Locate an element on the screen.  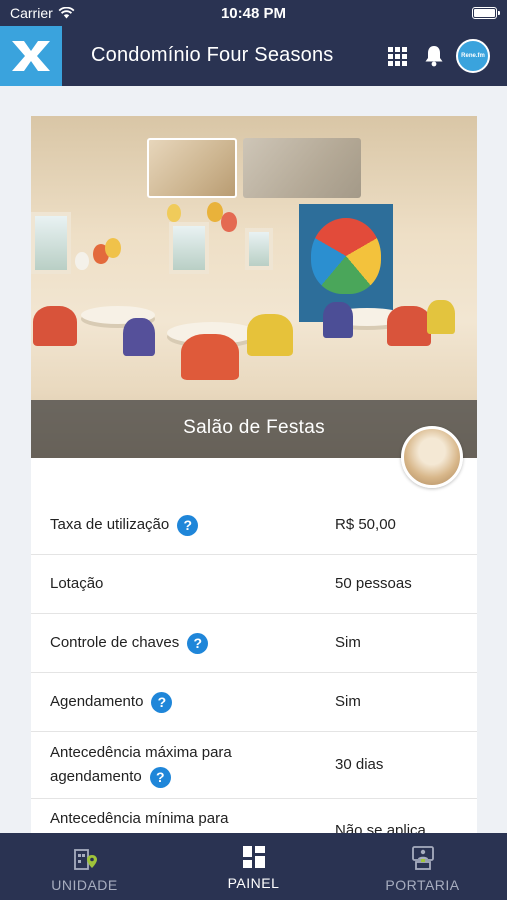
tab-label: UNIDADE is located at coordinates (84, 885).